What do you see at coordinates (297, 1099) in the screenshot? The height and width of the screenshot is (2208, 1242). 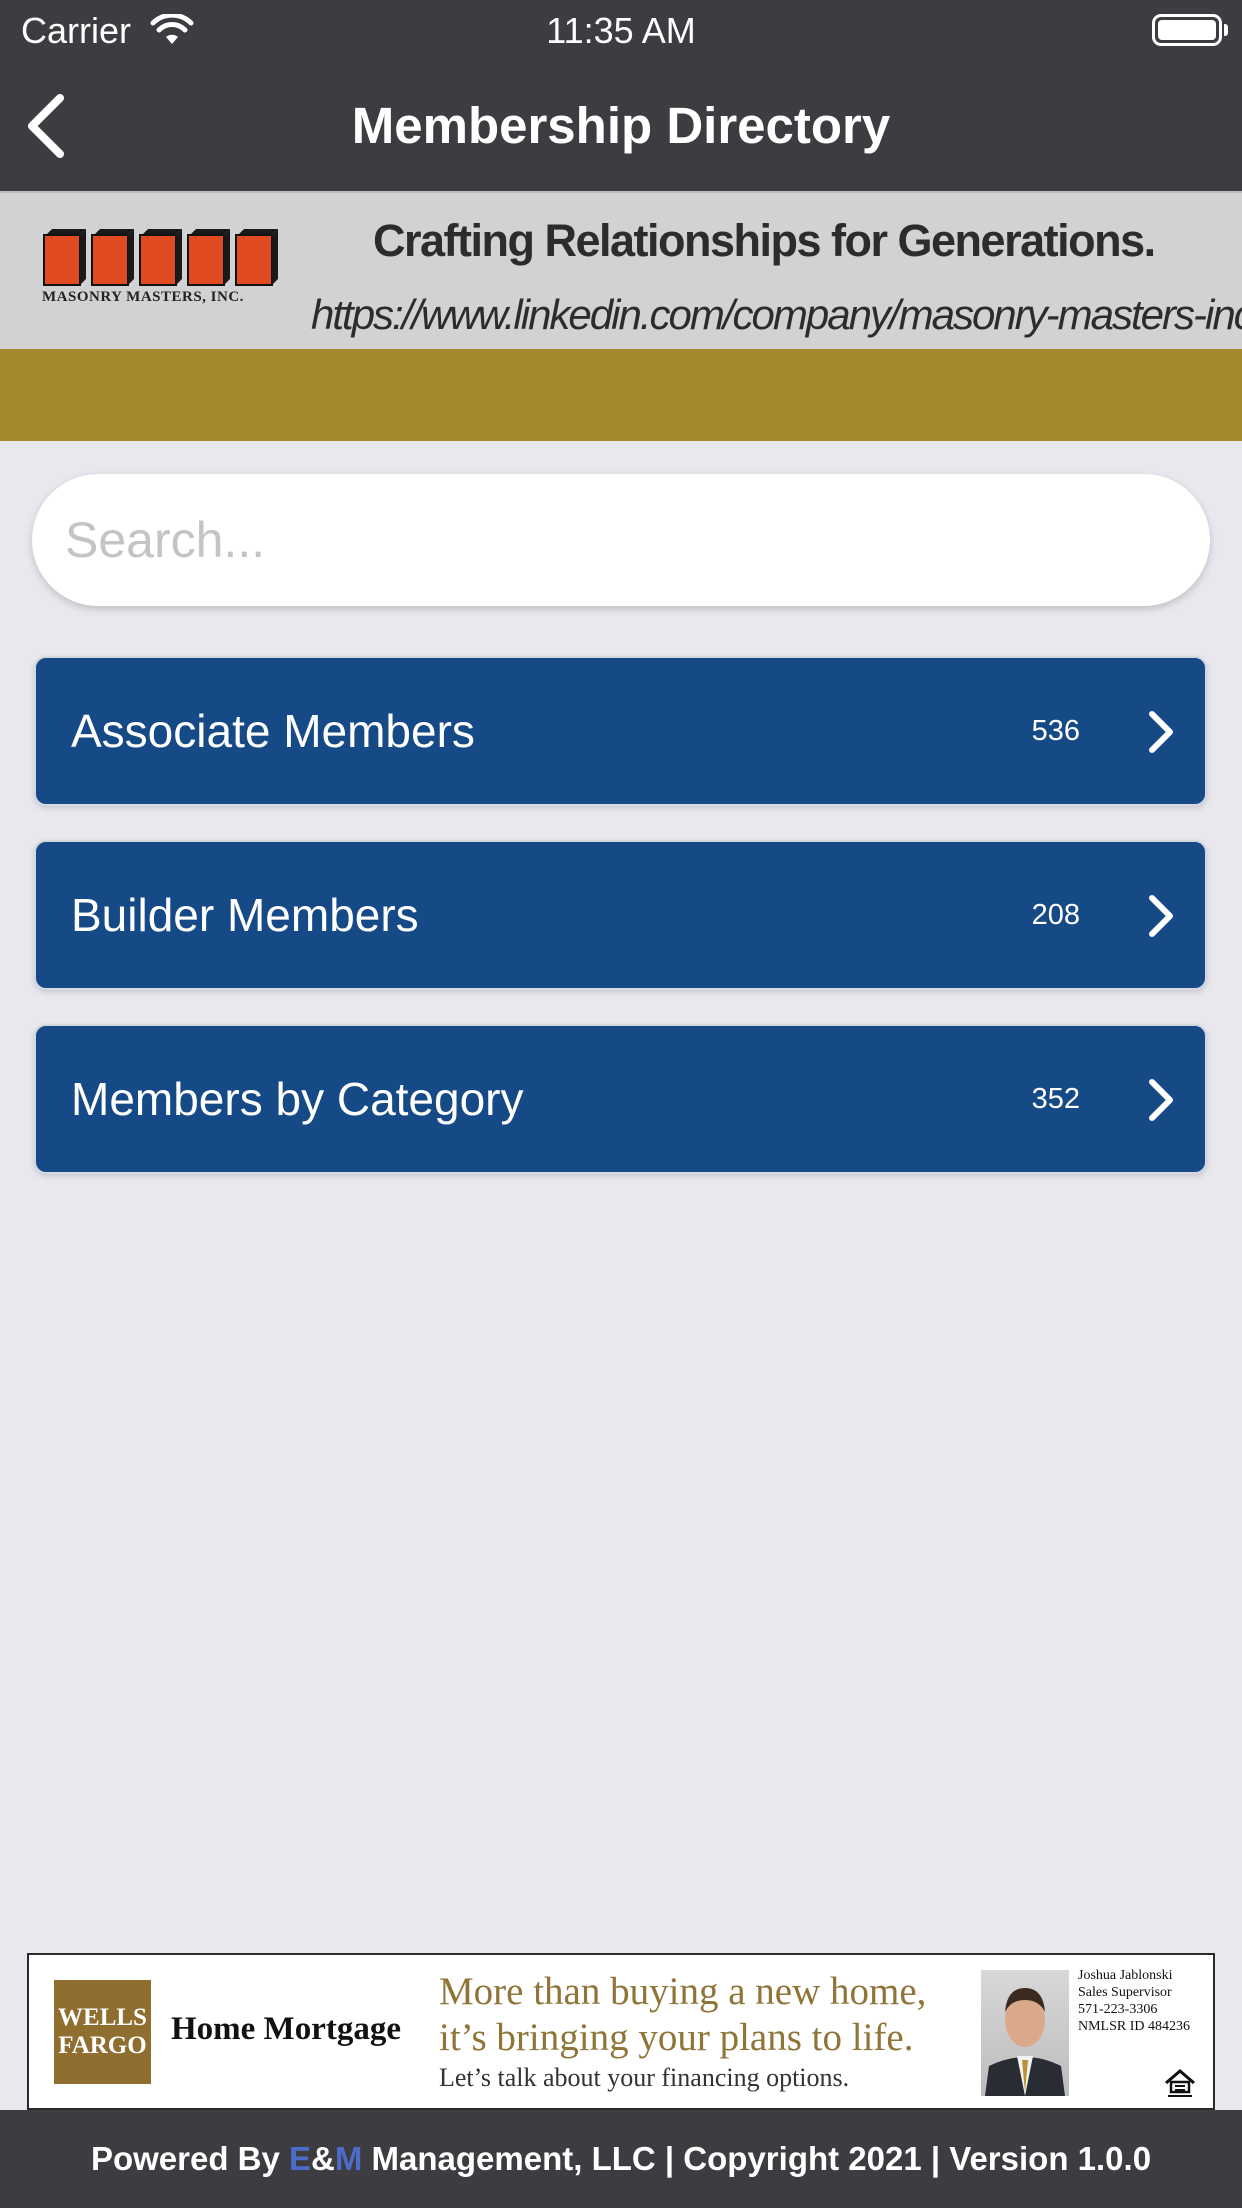 I see `row-label: Members by Category` at bounding box center [297, 1099].